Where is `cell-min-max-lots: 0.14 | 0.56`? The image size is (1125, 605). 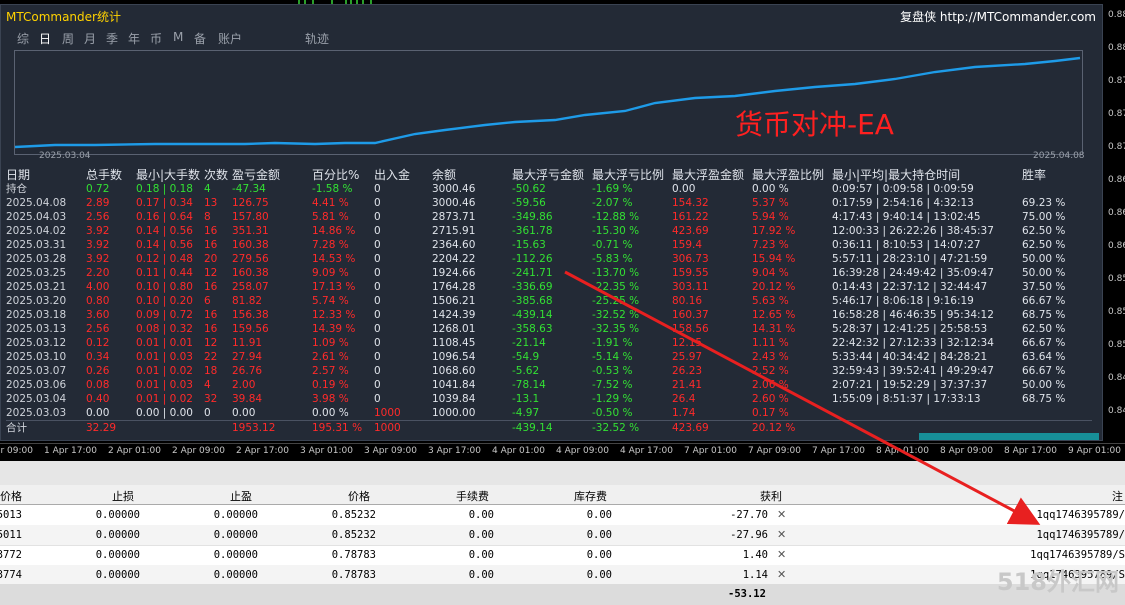 cell-min-max-lots: 0.14 | 0.56 is located at coordinates (164, 231).